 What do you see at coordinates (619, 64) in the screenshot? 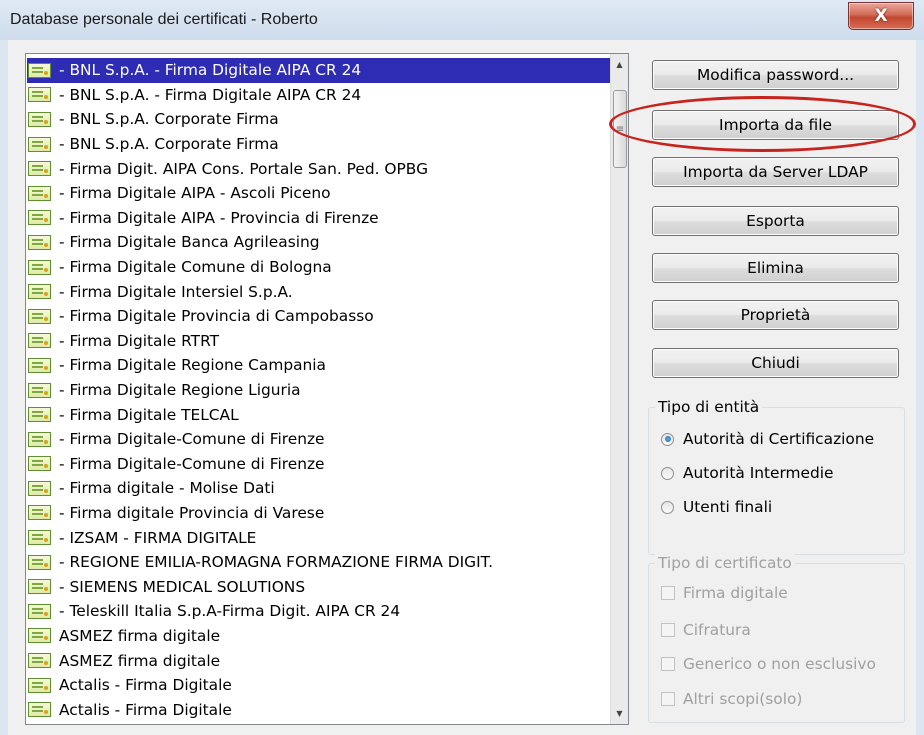
I see `scroll-up-arrow-icon: ▲` at bounding box center [619, 64].